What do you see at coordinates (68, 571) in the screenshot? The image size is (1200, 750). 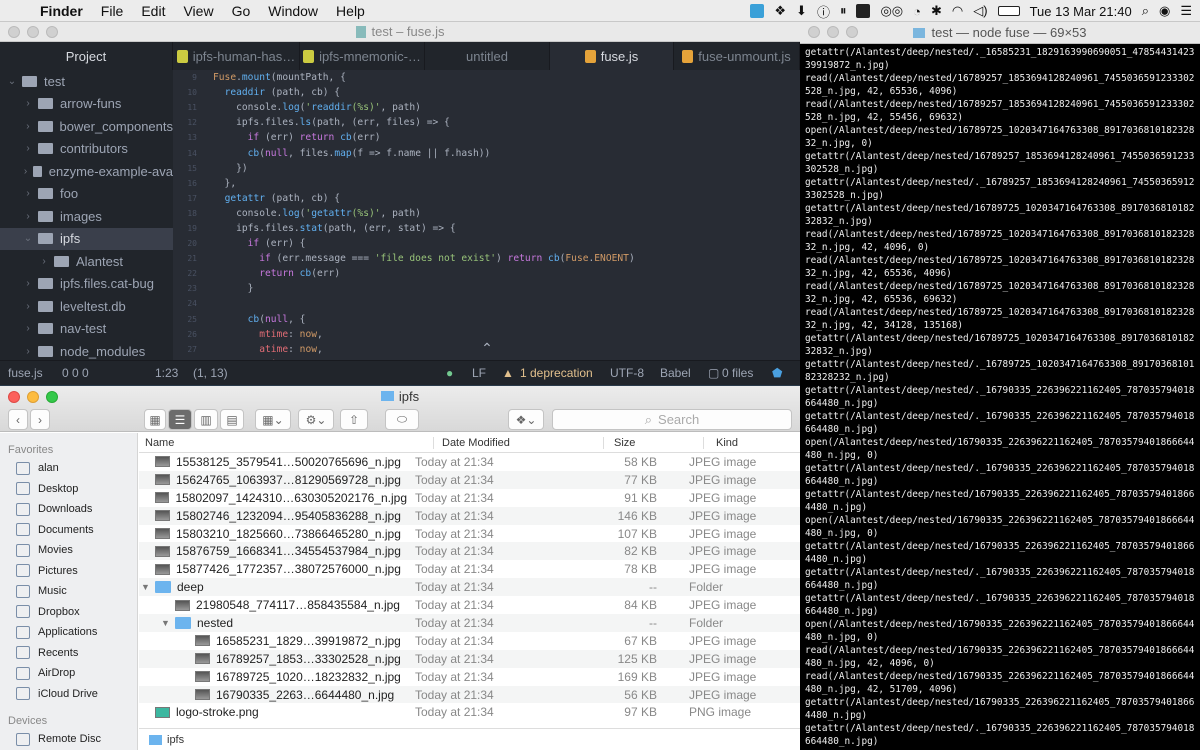 I see `sidebar-item-pictures: Pictures` at bounding box center [68, 571].